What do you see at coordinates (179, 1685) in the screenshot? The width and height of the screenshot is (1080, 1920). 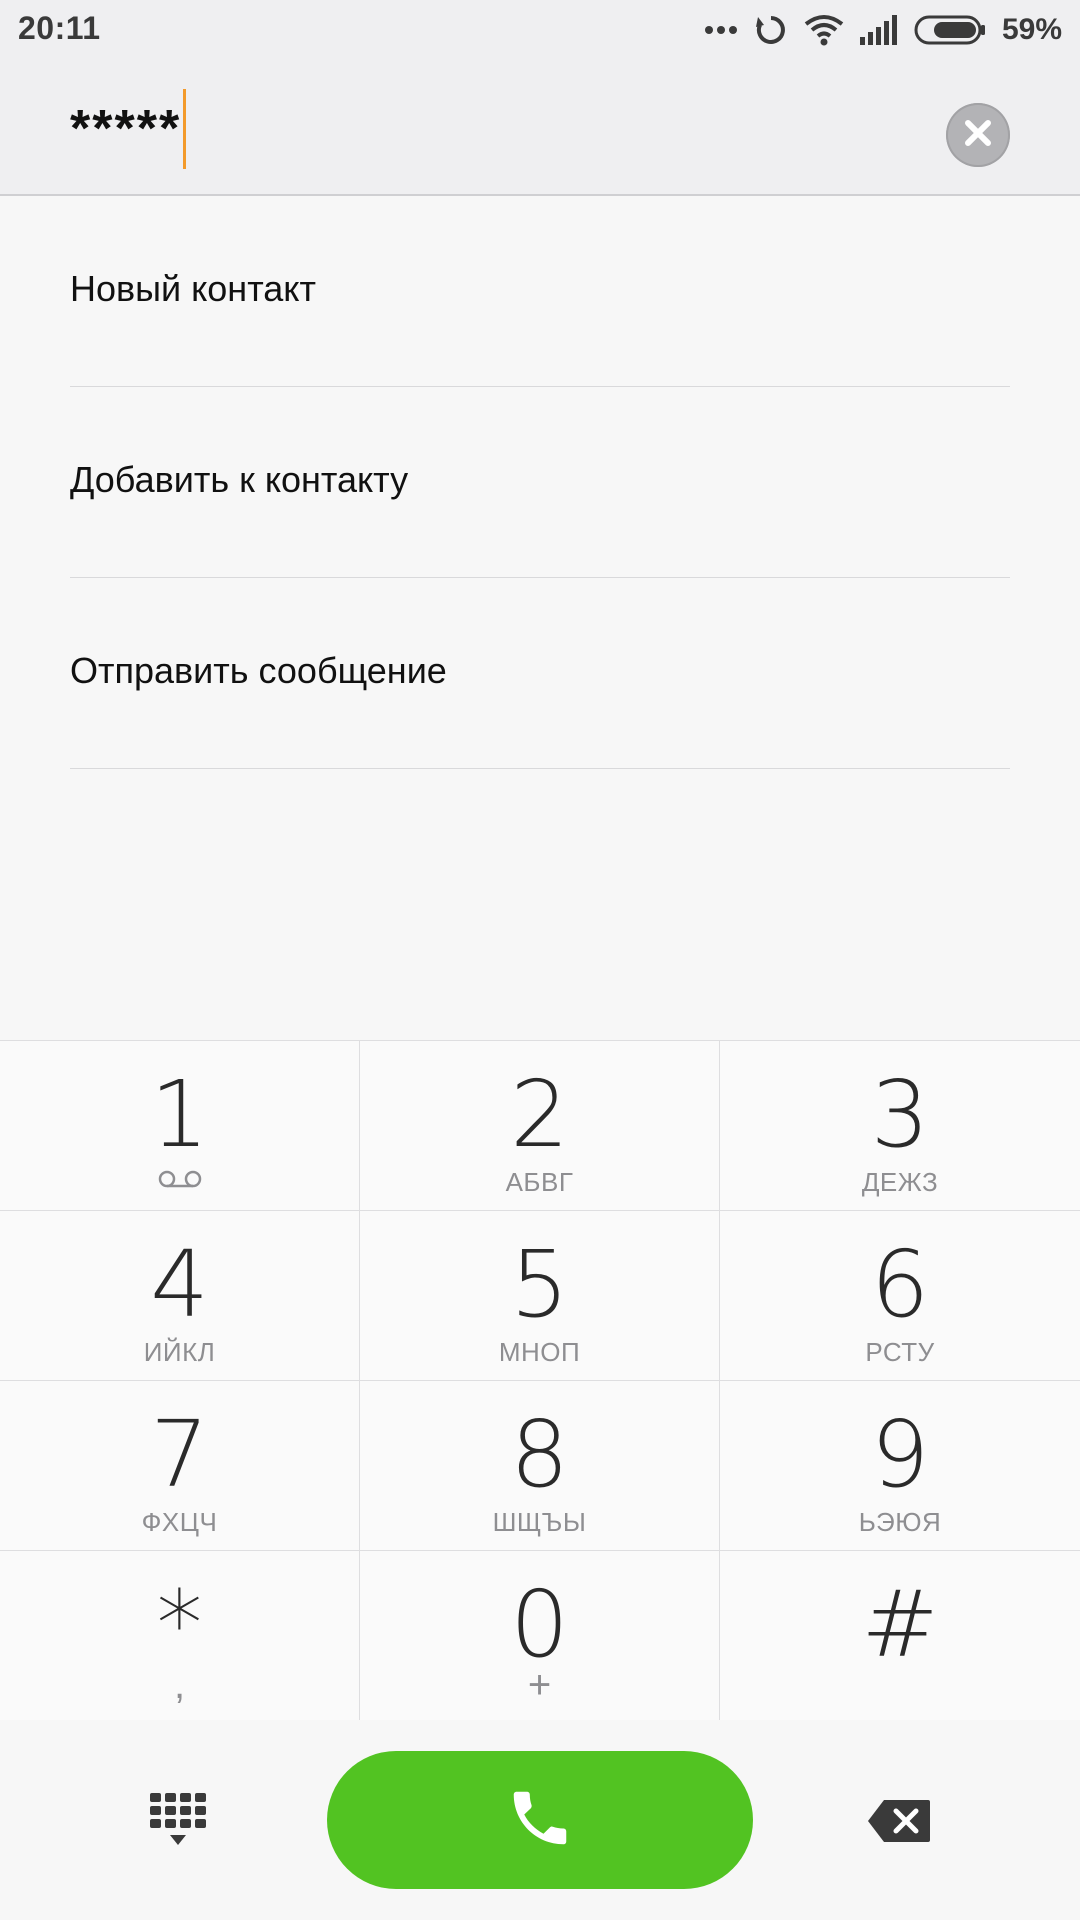 I see `key-letters: ,` at bounding box center [179, 1685].